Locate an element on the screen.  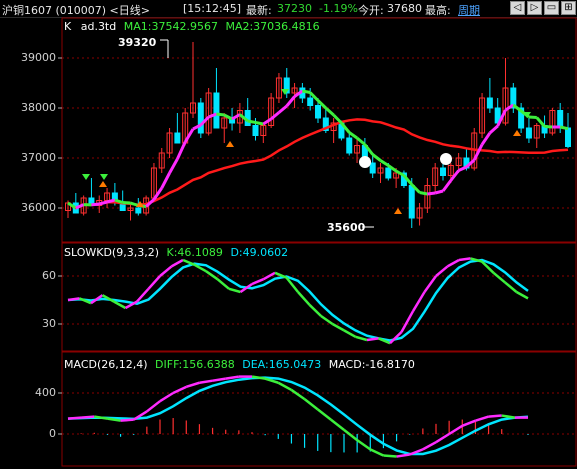
macd-tick-400: 400 is located at coordinates (45, 392).